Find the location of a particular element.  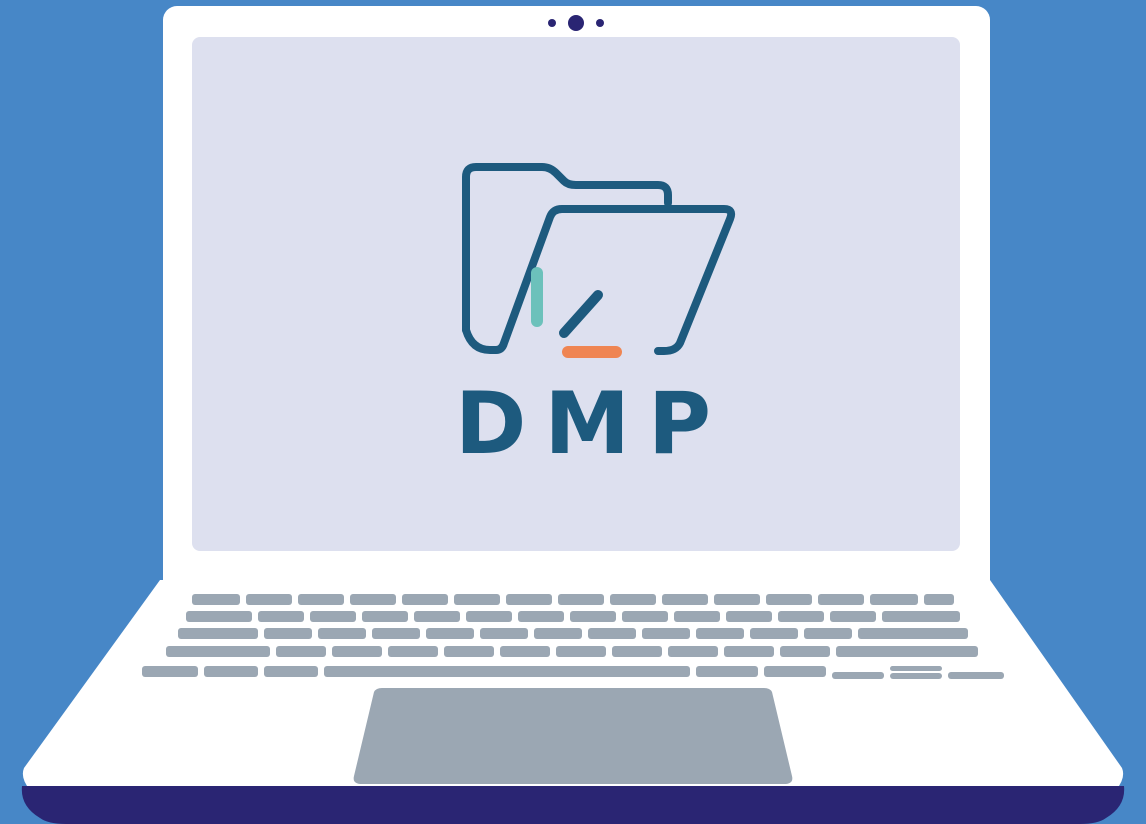

space-bar is located at coordinates (507, 671).